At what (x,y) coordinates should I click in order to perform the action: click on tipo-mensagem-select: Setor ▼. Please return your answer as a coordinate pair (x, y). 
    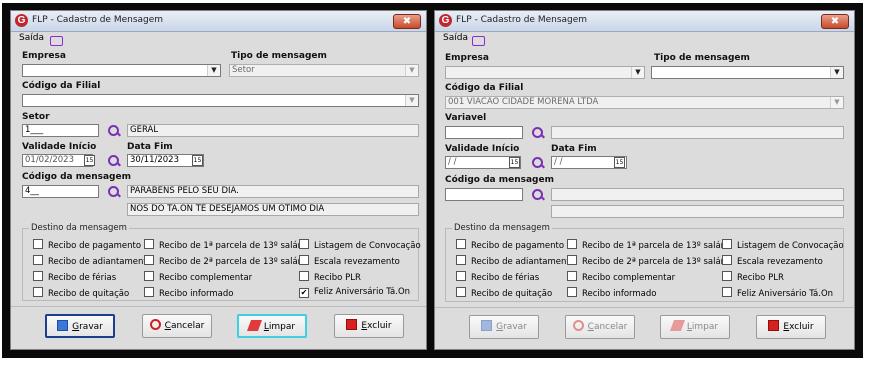
    Looking at the image, I should click on (324, 70).